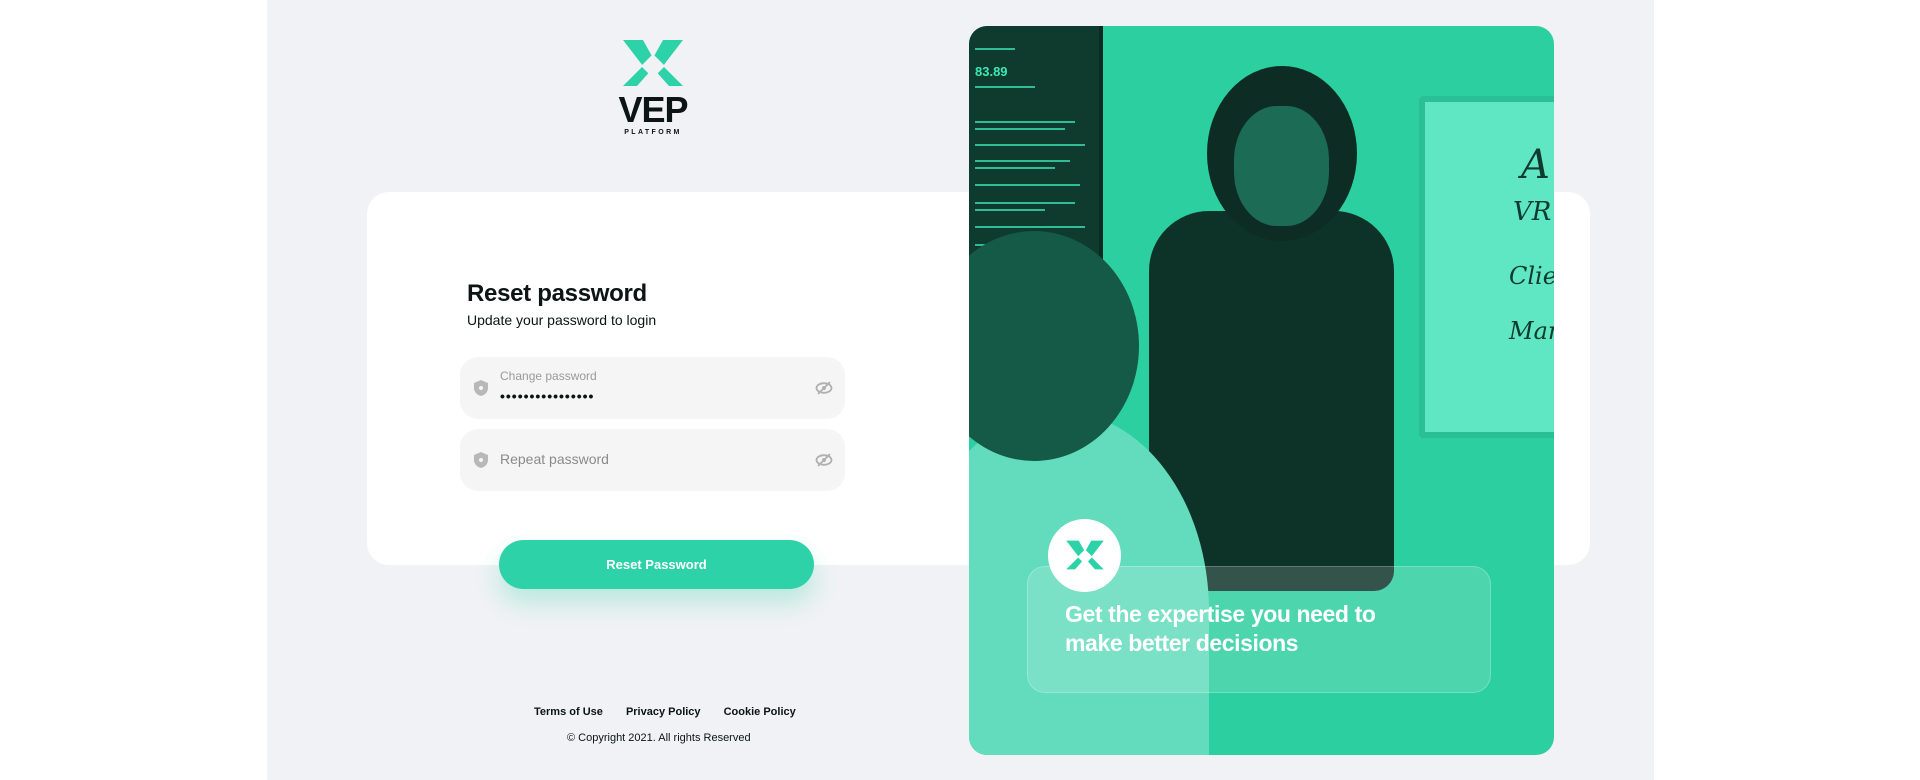  What do you see at coordinates (991, 71) in the screenshot?
I see `monitor-price: 83.89` at bounding box center [991, 71].